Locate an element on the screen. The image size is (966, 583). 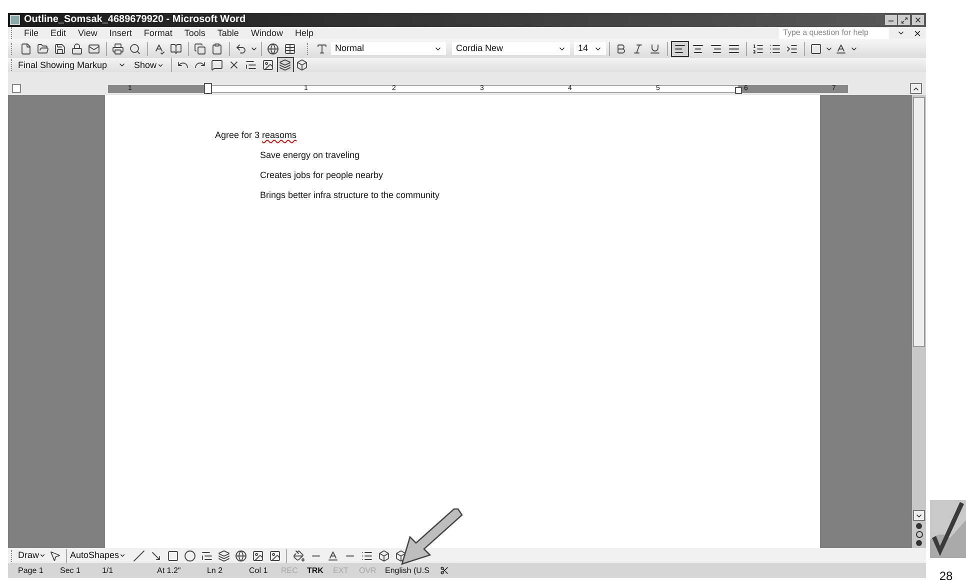
menu-item: Table is located at coordinates (228, 33).